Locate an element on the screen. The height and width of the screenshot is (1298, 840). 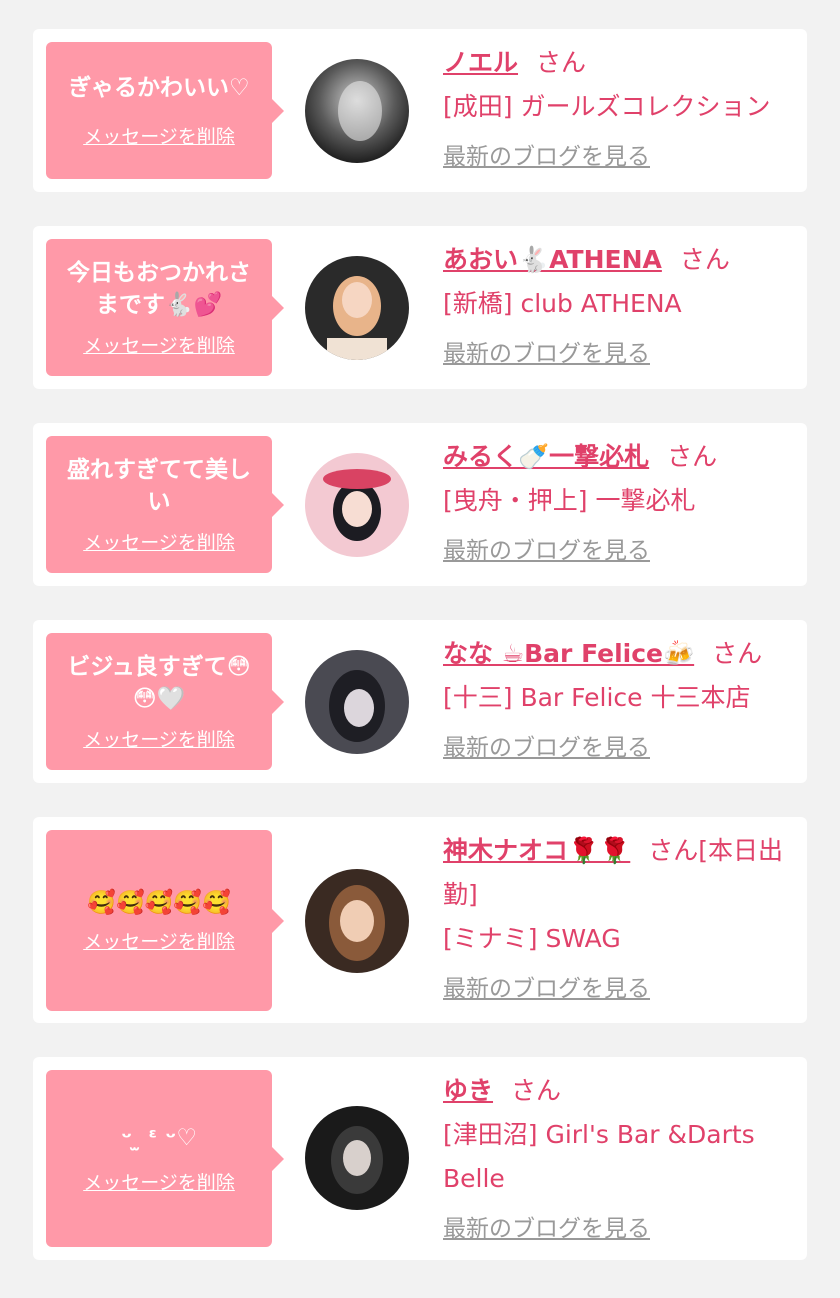
cast-name-link: 神木ナオコ🌹🌹 is located at coordinates (536, 850).